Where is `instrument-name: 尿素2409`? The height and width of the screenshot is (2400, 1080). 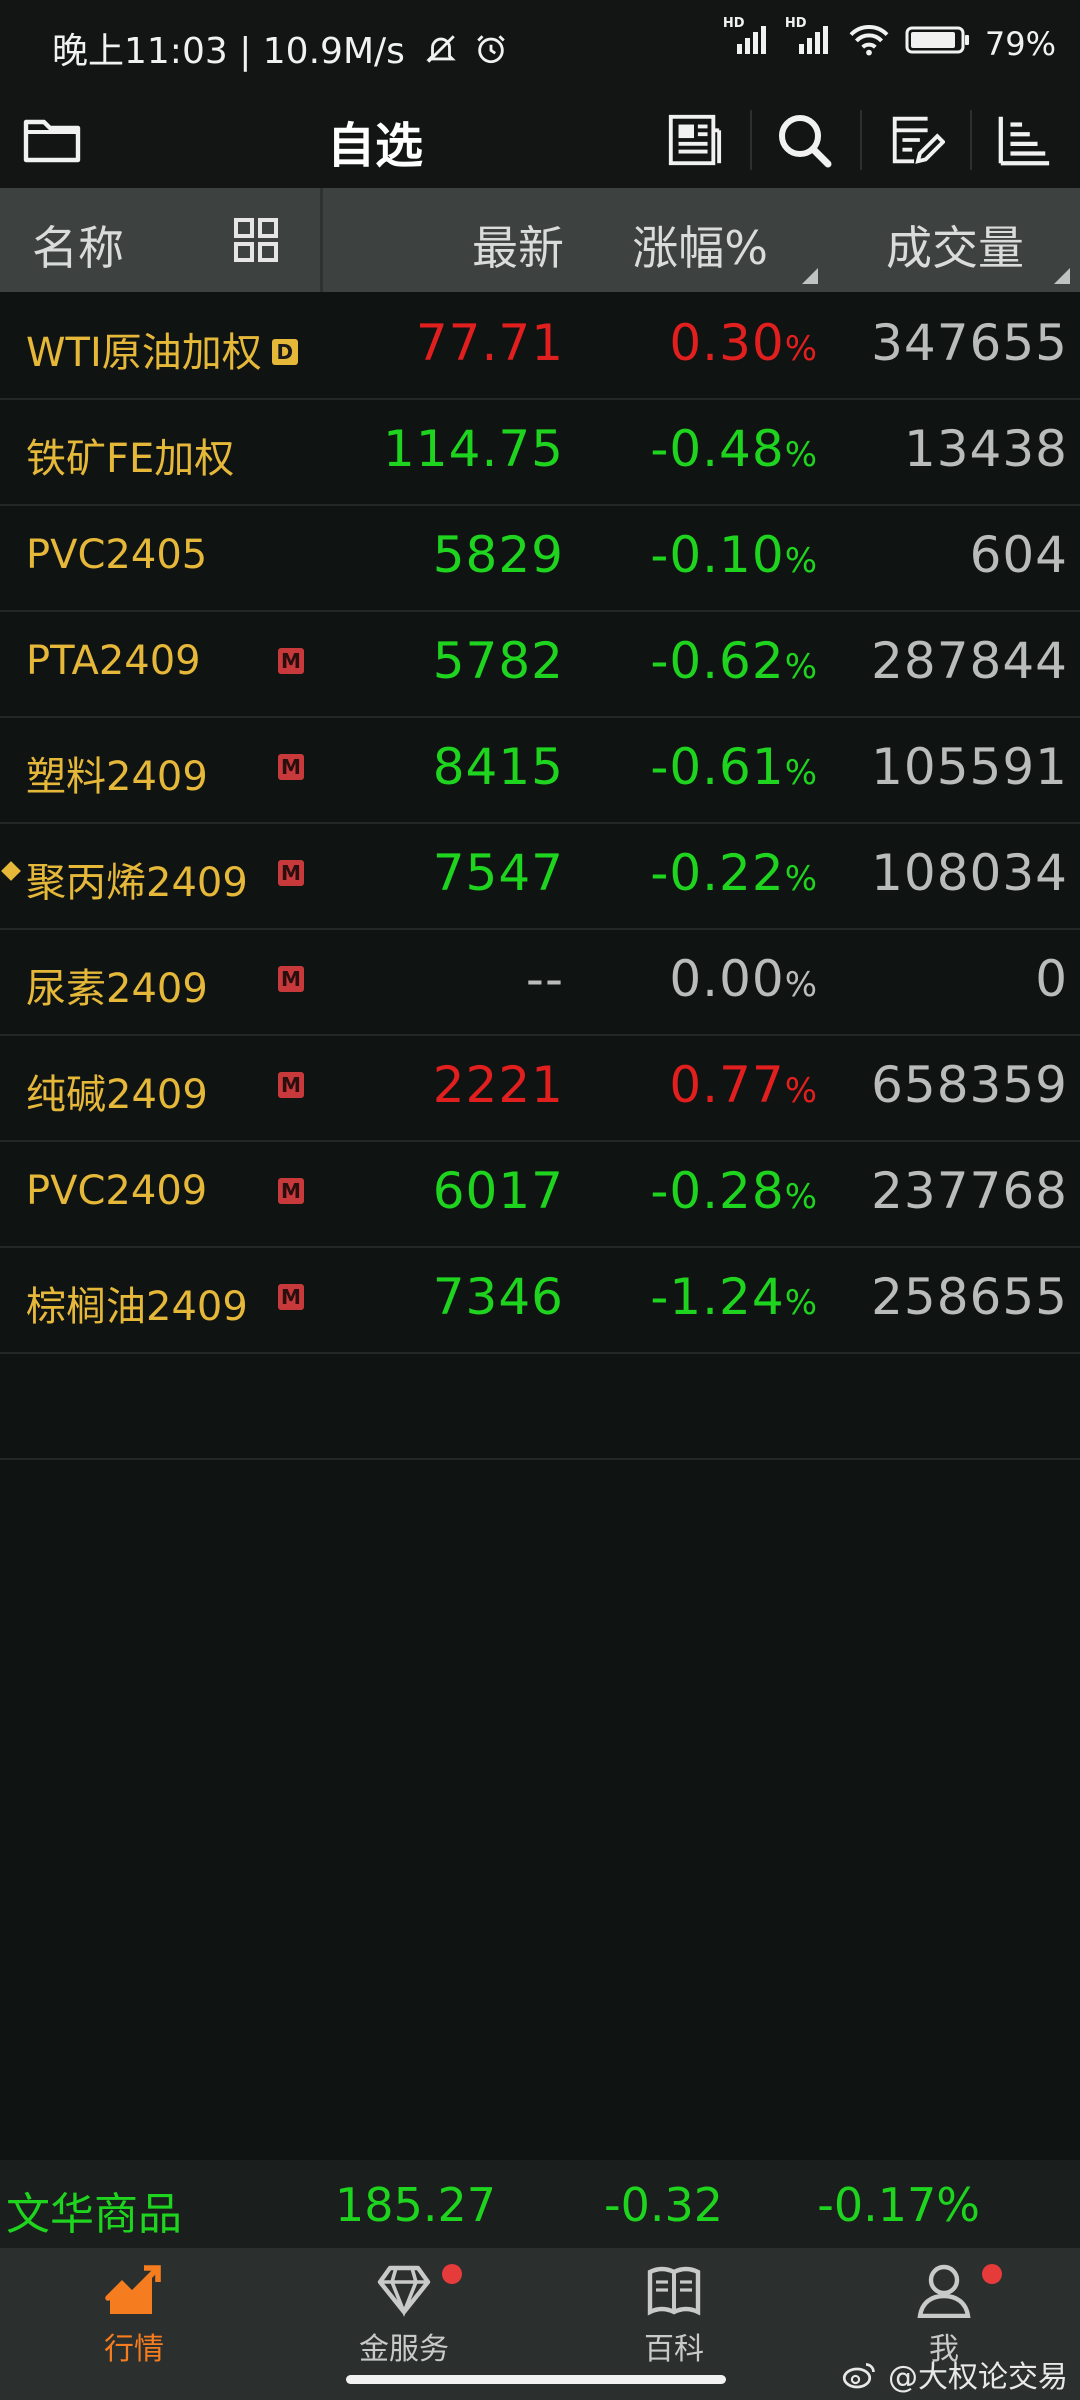 instrument-name: 尿素2409 is located at coordinates (117, 989).